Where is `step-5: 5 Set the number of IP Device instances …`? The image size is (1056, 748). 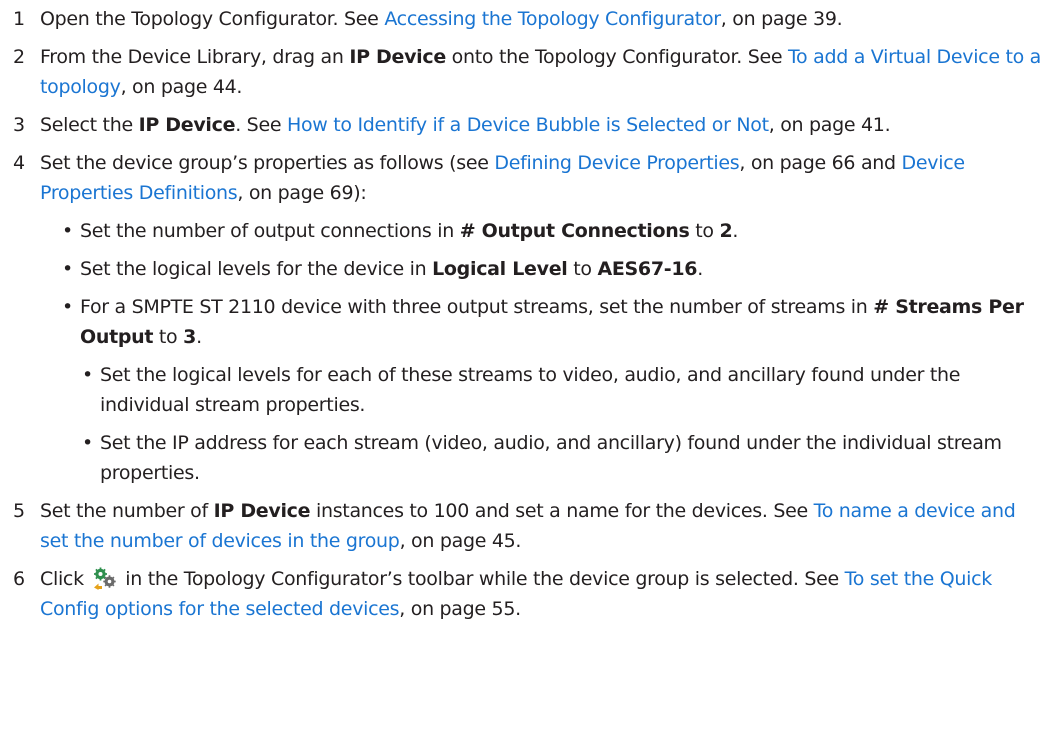 step-5: 5 Set the number of IP Device instances … is located at coordinates (528, 526).